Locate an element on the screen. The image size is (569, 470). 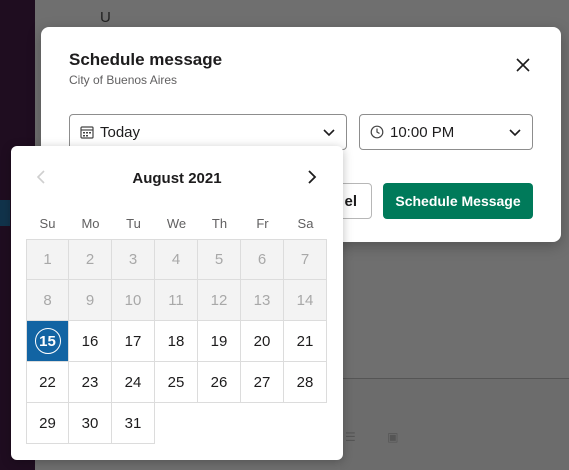
calendar-day-number: 6 is located at coordinates (262, 259).